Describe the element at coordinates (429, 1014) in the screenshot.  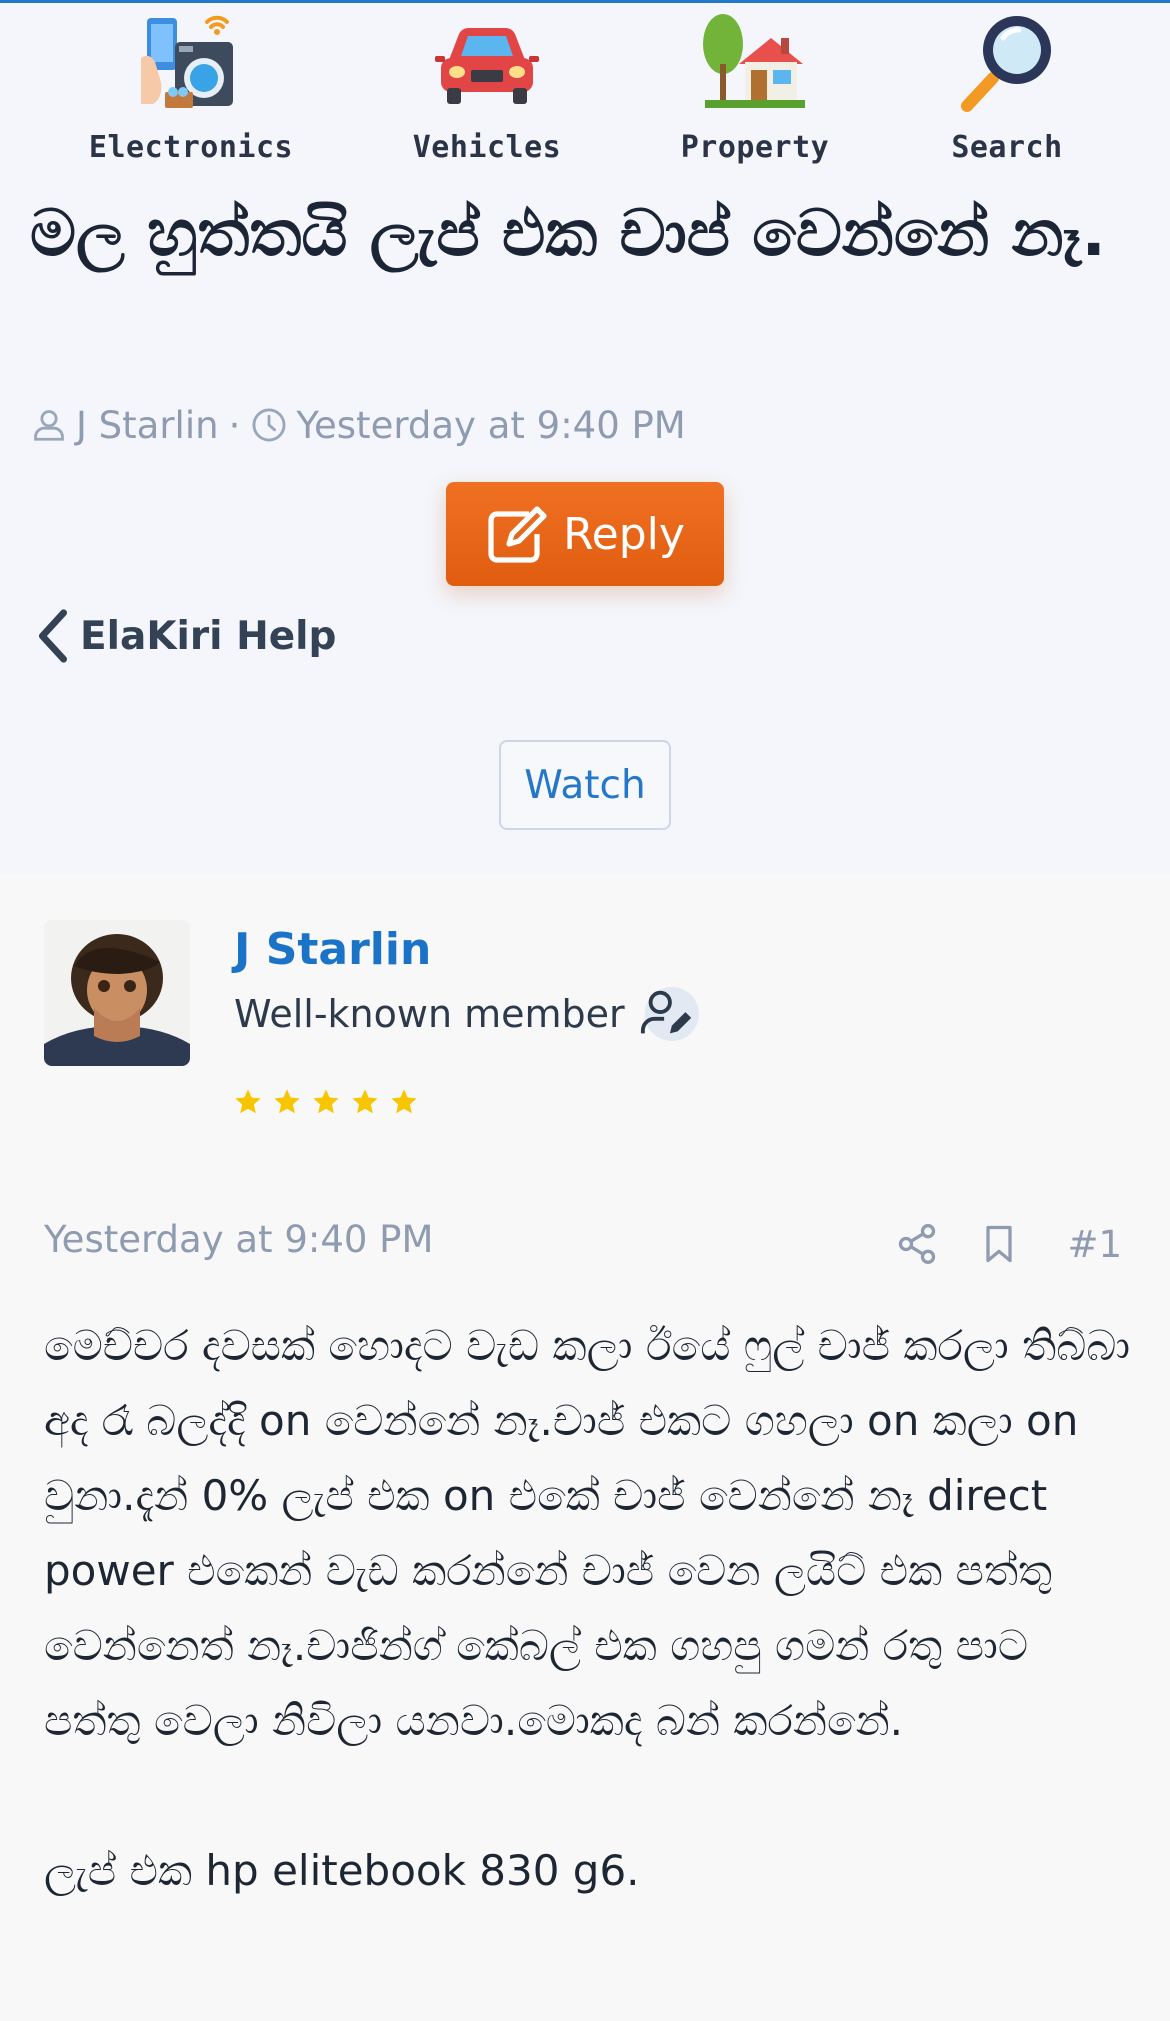
I see `user-role: Well-known member` at that location.